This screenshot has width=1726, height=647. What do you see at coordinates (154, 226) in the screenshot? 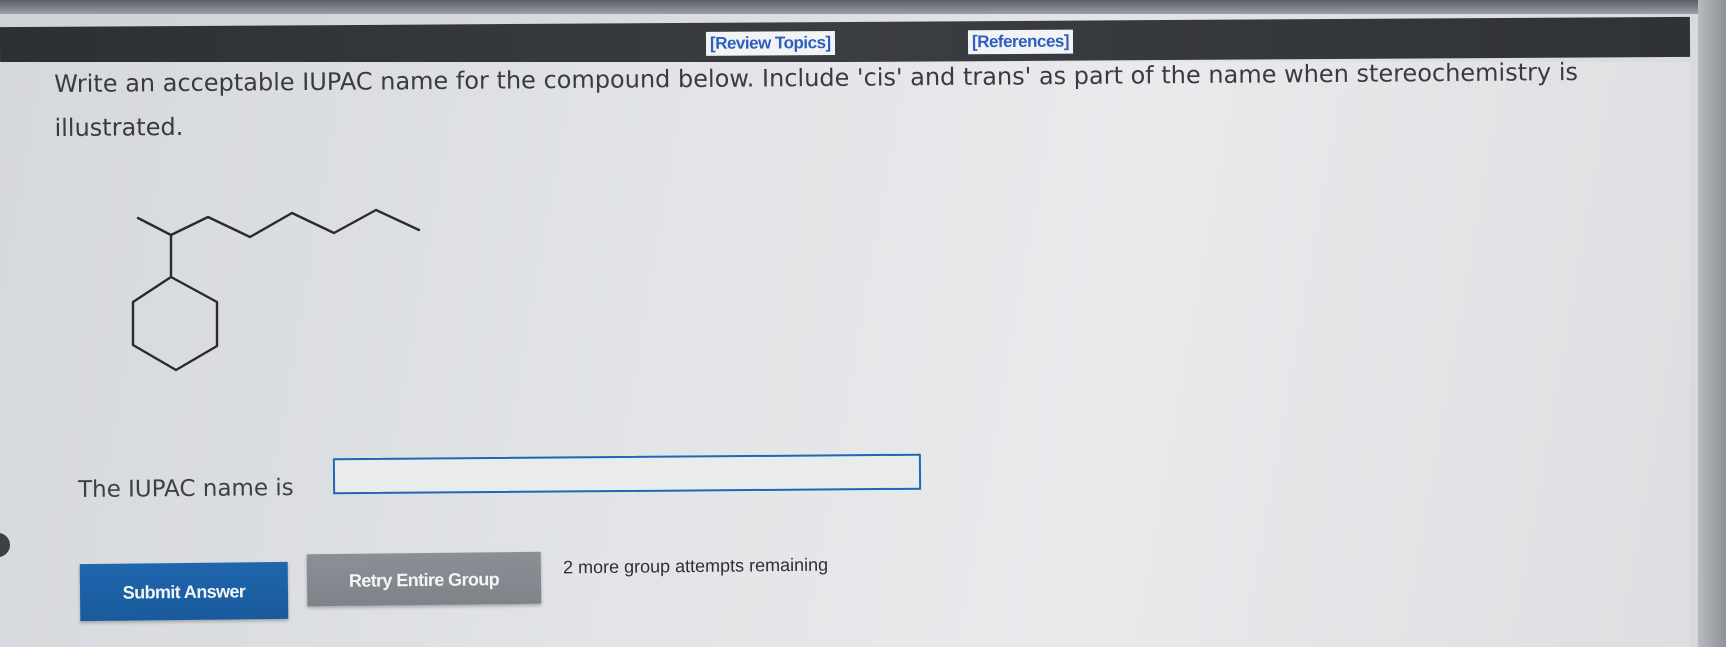
I see `methyl-bond` at bounding box center [154, 226].